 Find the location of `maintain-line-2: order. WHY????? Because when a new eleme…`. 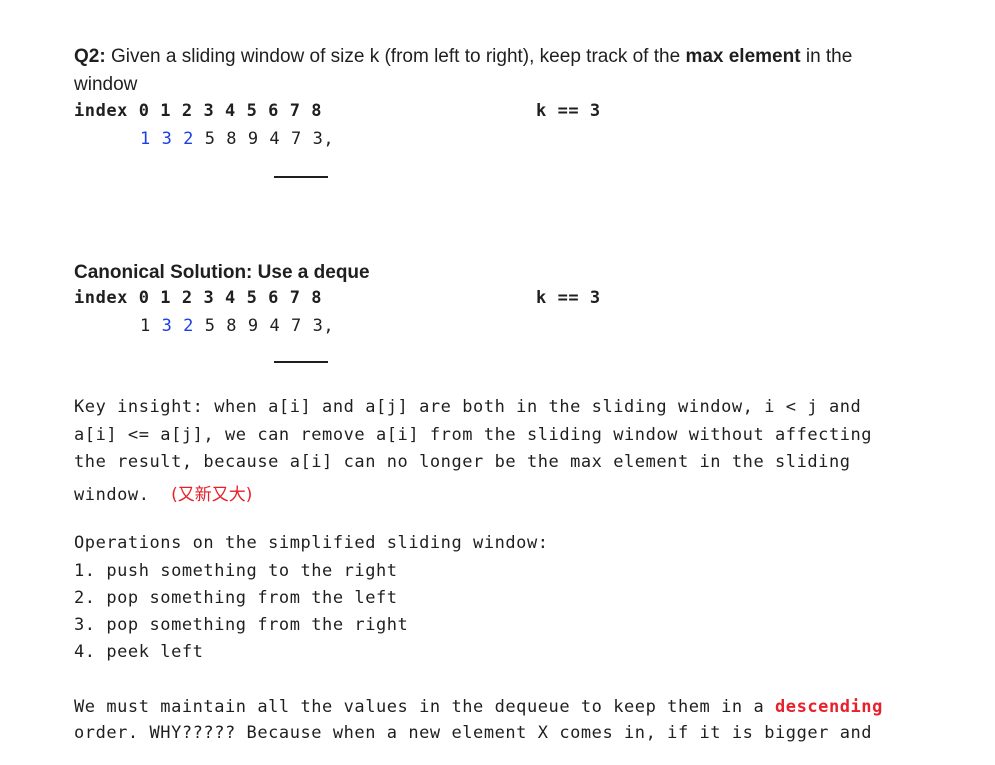

maintain-line-2: order. WHY????? Because when a new eleme… is located at coordinates (473, 733).